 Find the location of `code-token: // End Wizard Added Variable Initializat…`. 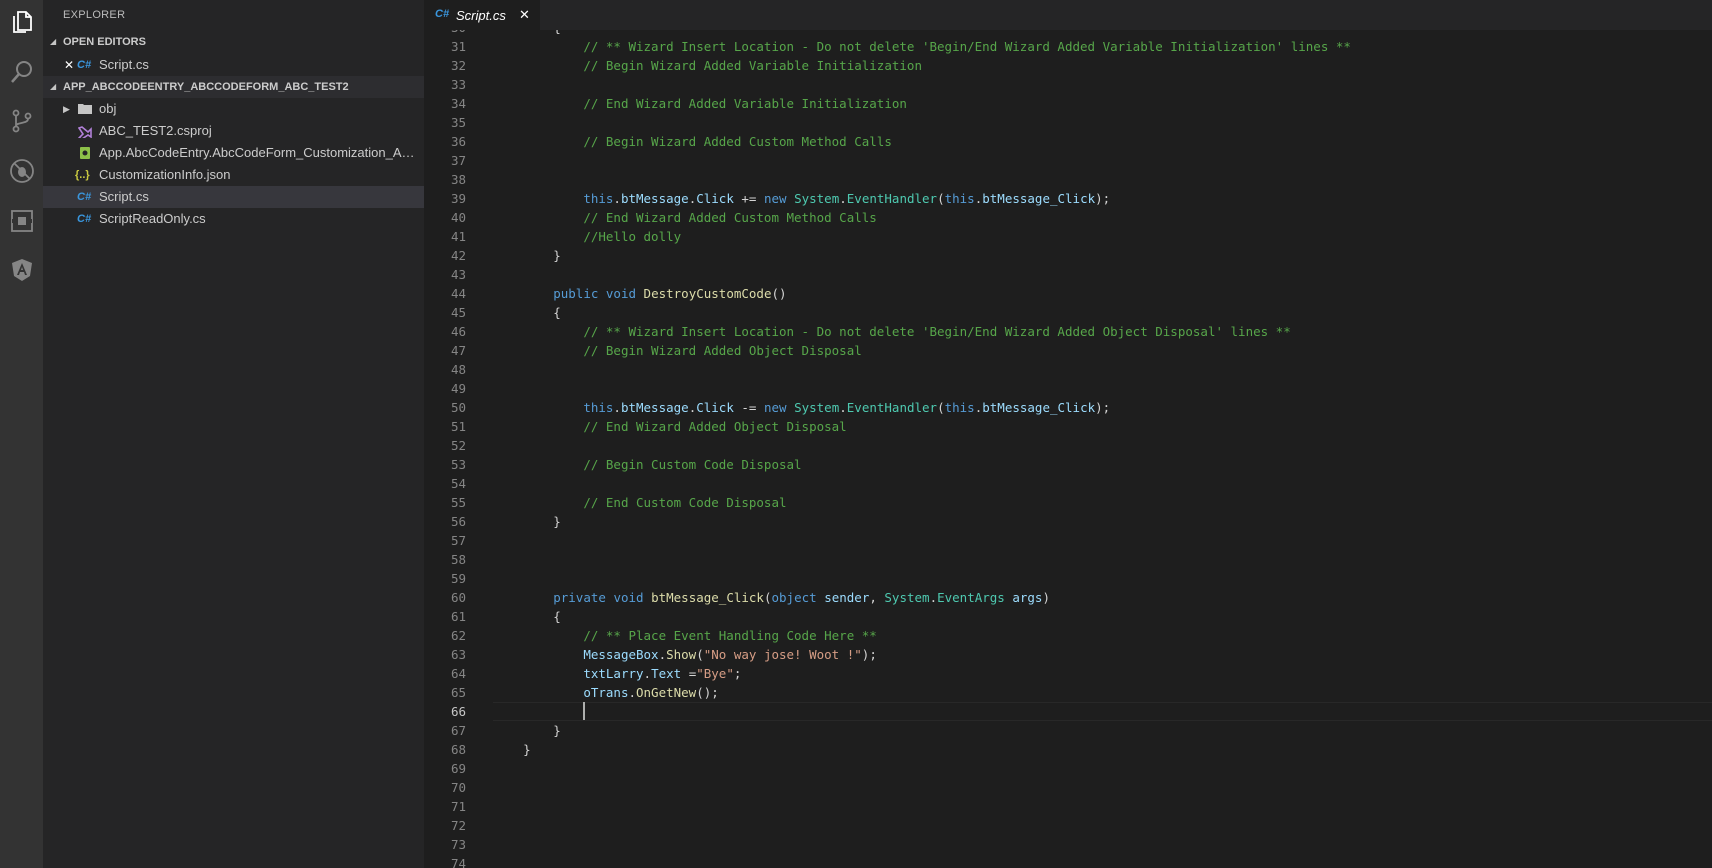

code-token: // End Wizard Added Variable Initializat… is located at coordinates (745, 103).